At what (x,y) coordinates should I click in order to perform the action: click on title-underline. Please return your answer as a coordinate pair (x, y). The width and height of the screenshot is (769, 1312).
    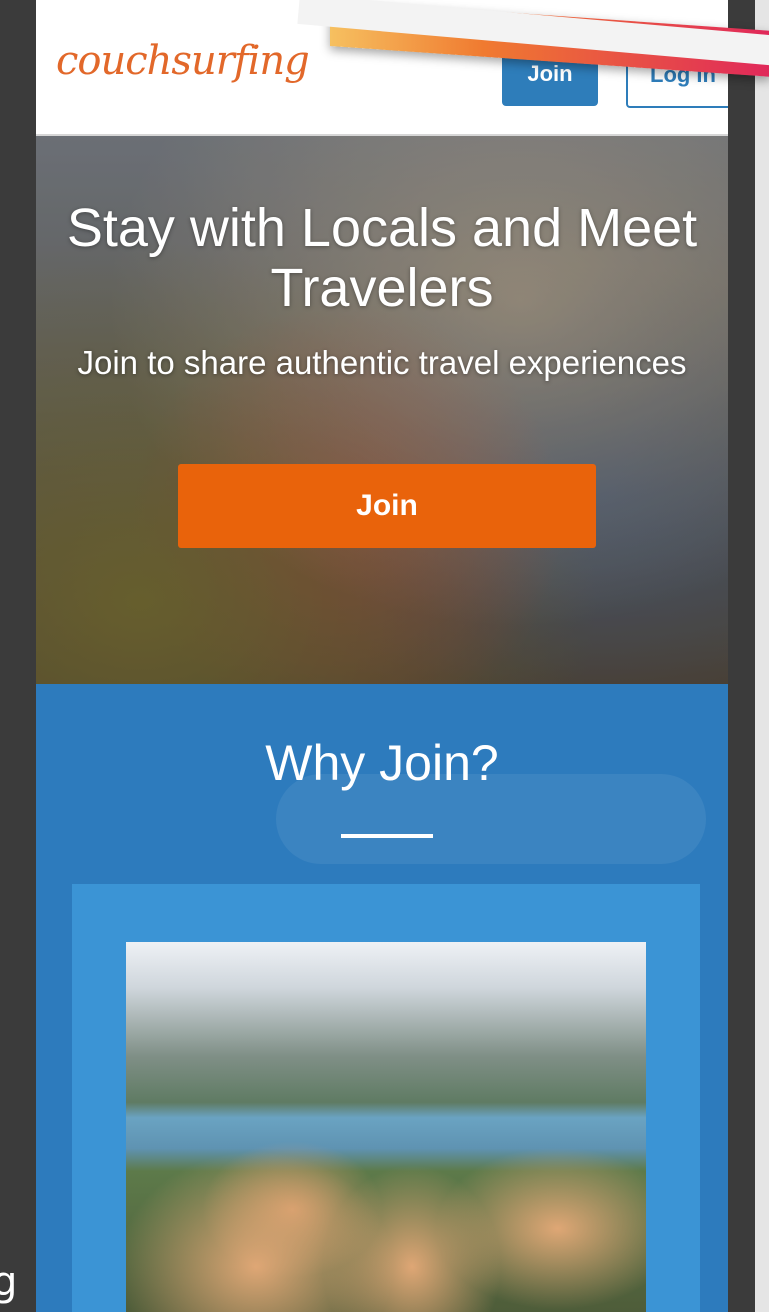
    Looking at the image, I should click on (387, 836).